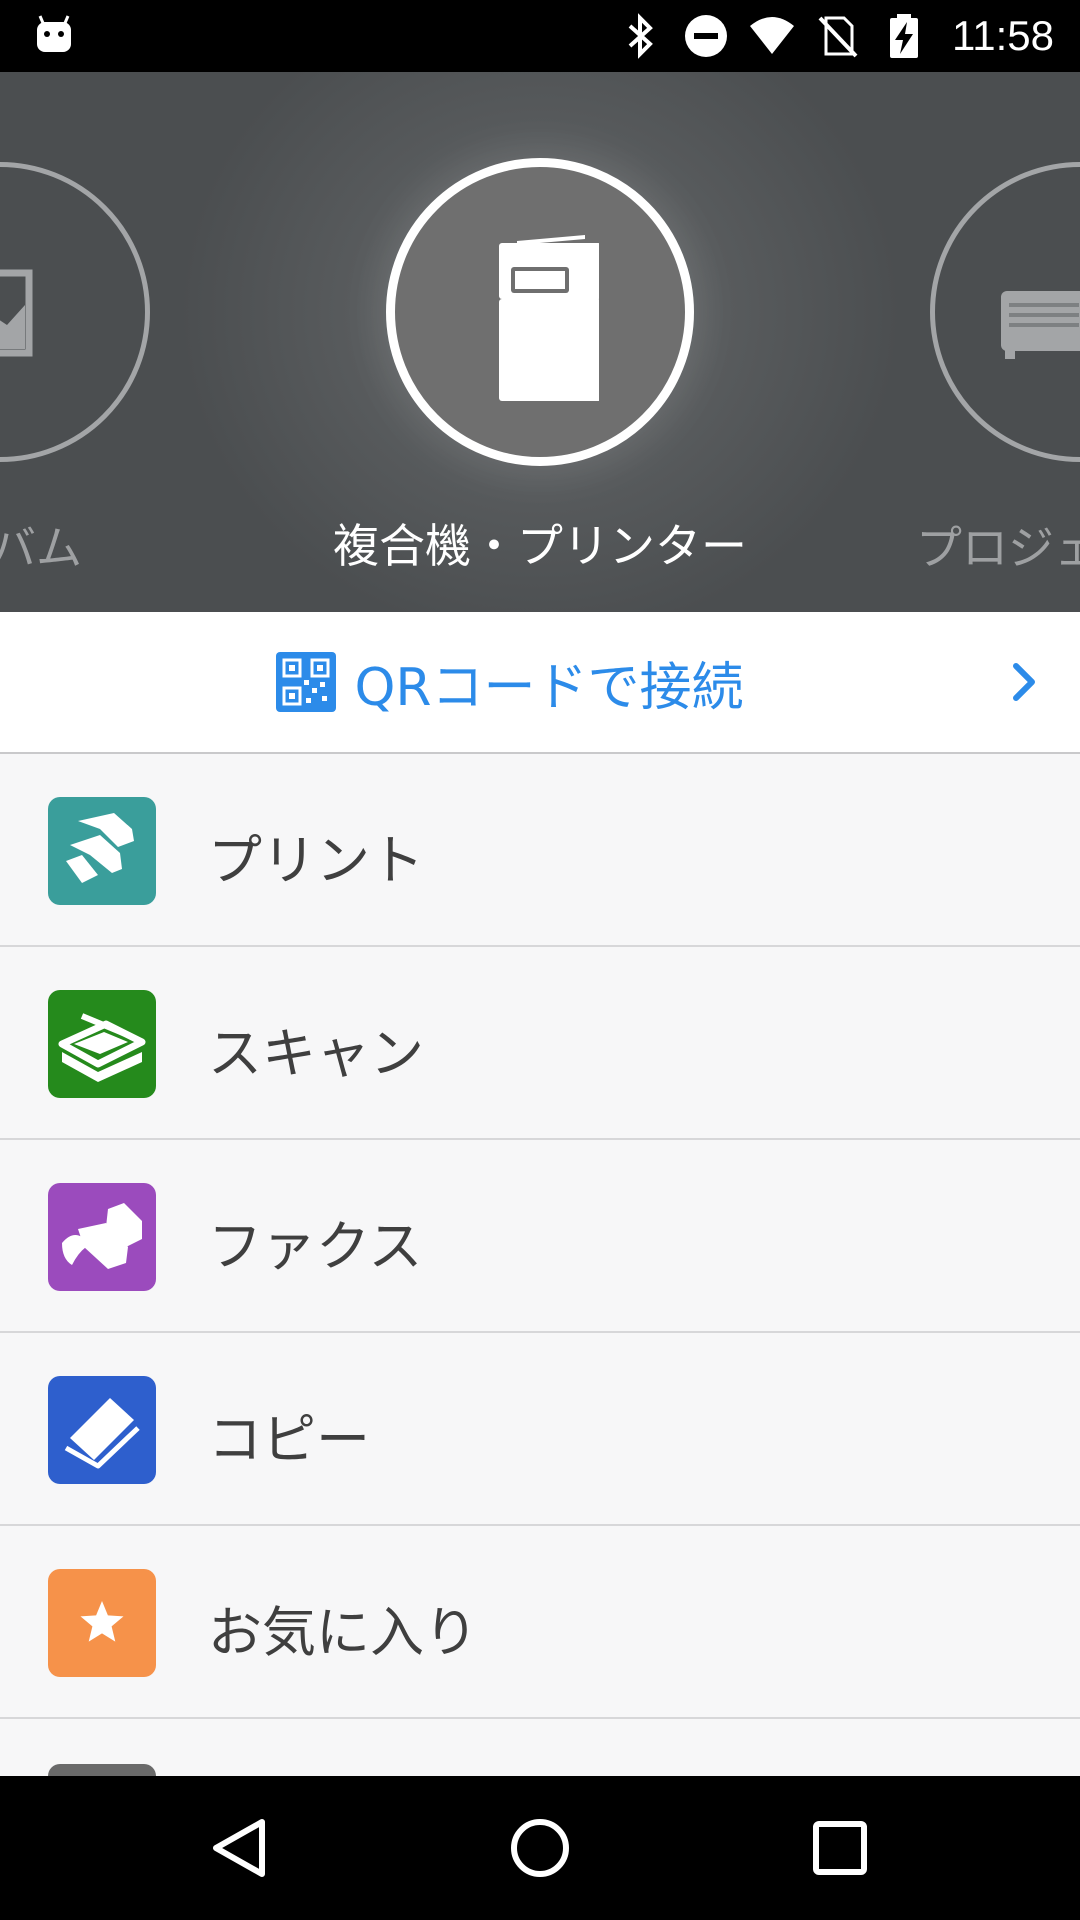 This screenshot has height=1920, width=1080. I want to click on menu-label-copy: コピー, so click(289, 1439).